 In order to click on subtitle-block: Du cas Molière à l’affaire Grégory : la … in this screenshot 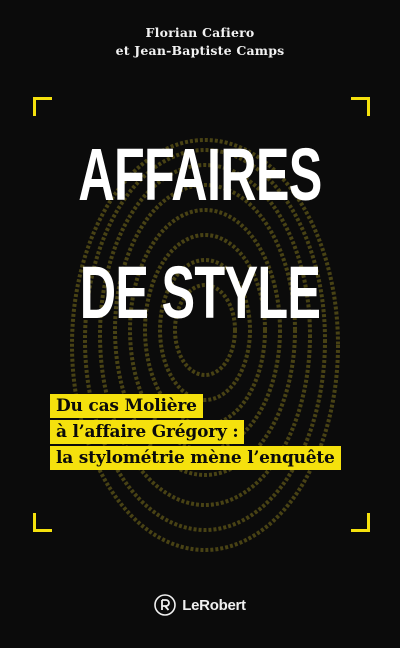, I will do `click(195, 433)`.